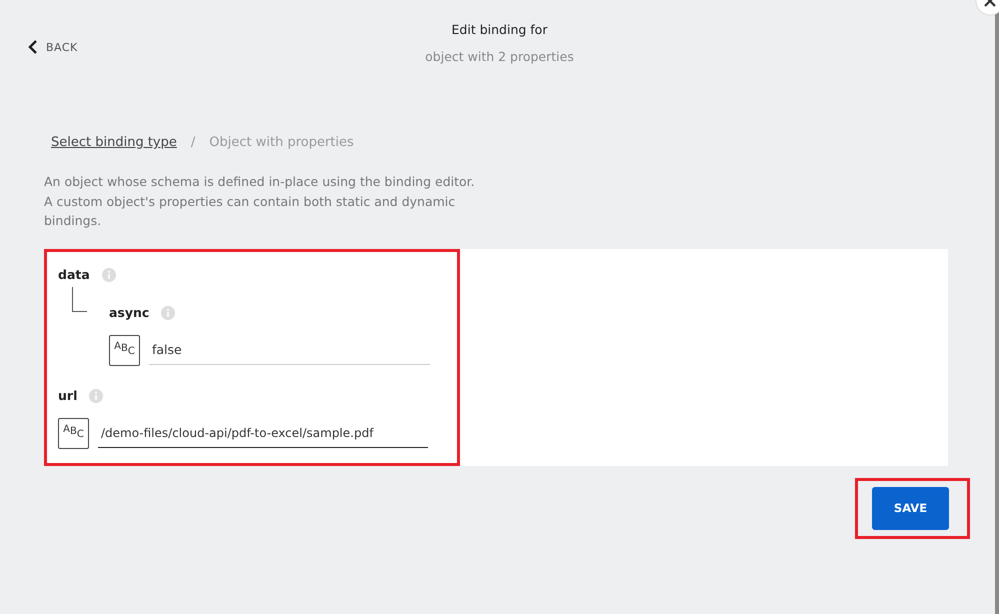  I want to click on dialog-title: Edit binding for, so click(500, 29).